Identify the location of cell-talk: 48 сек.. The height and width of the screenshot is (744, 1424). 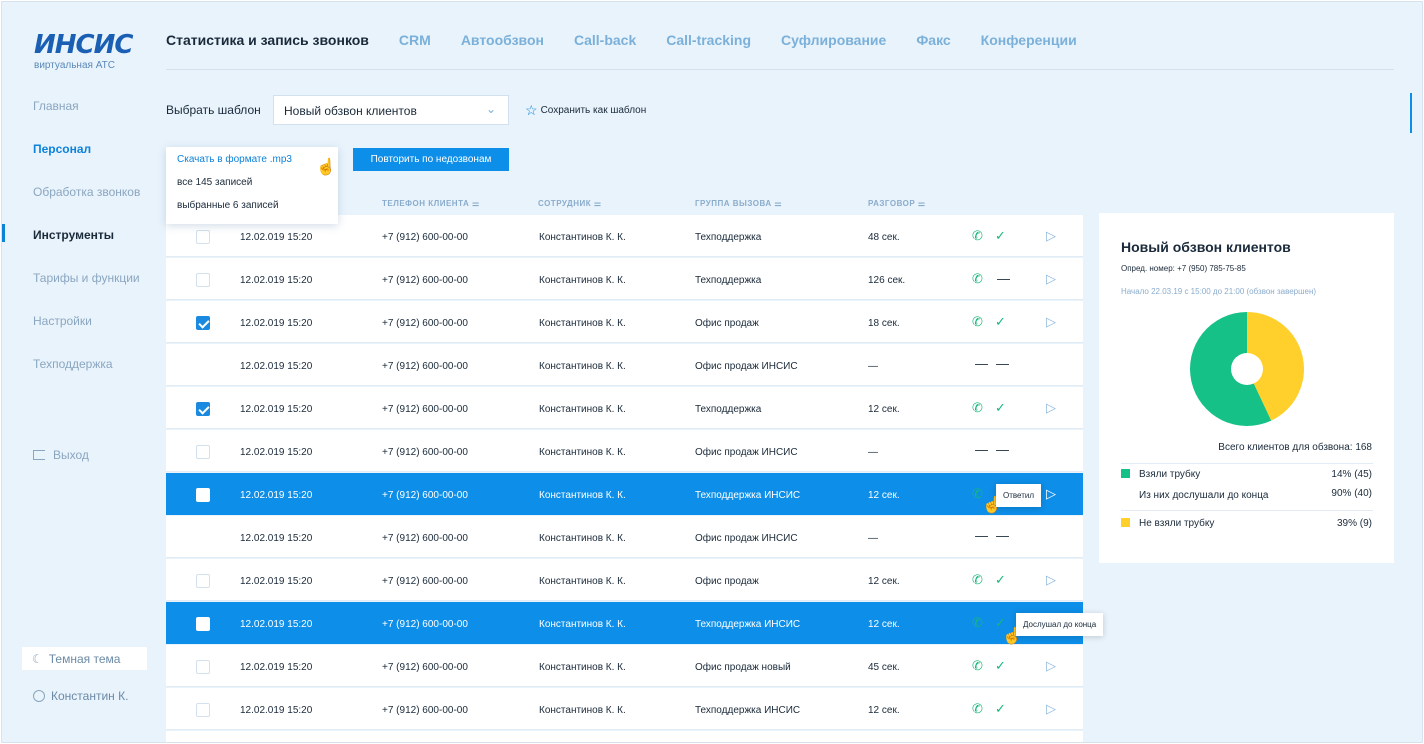
(884, 237).